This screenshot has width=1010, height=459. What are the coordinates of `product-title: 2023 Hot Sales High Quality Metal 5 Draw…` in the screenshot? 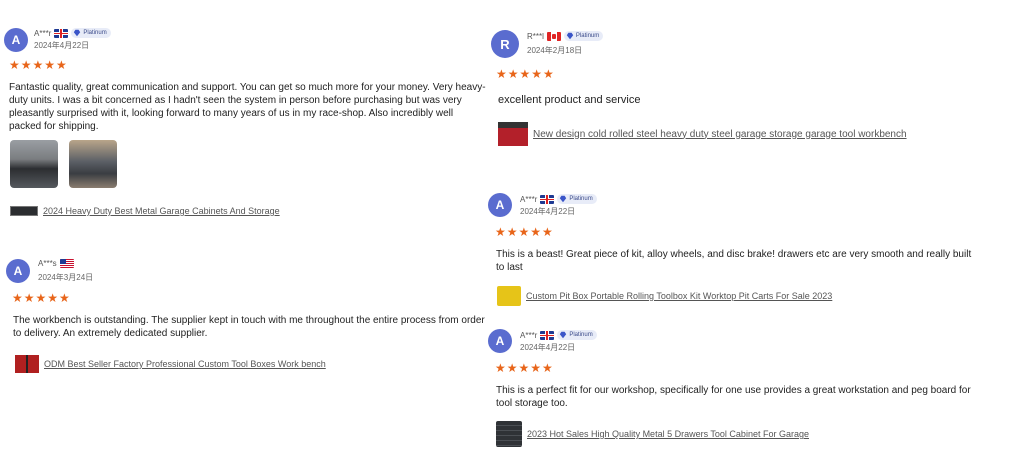 It's located at (668, 434).